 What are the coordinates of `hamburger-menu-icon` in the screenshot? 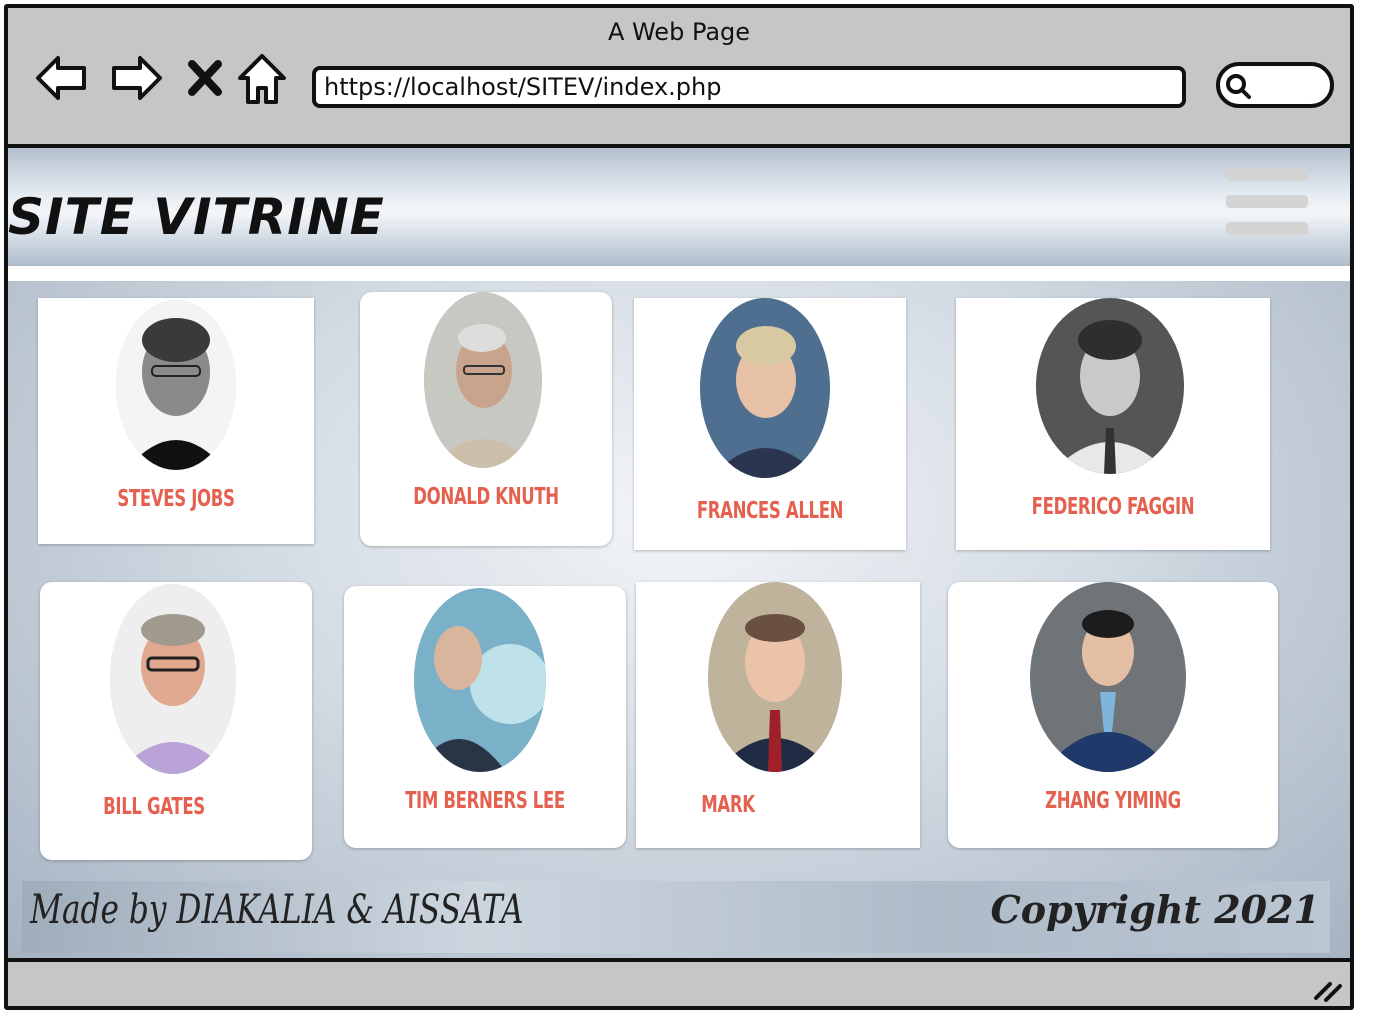 It's located at (1268, 203).